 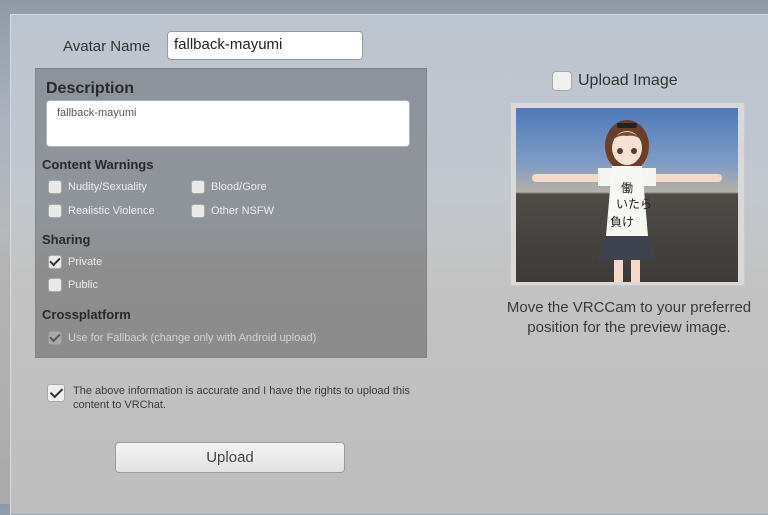 What do you see at coordinates (265, 45) in the screenshot?
I see `avatar-name-field: fallback-mayumi` at bounding box center [265, 45].